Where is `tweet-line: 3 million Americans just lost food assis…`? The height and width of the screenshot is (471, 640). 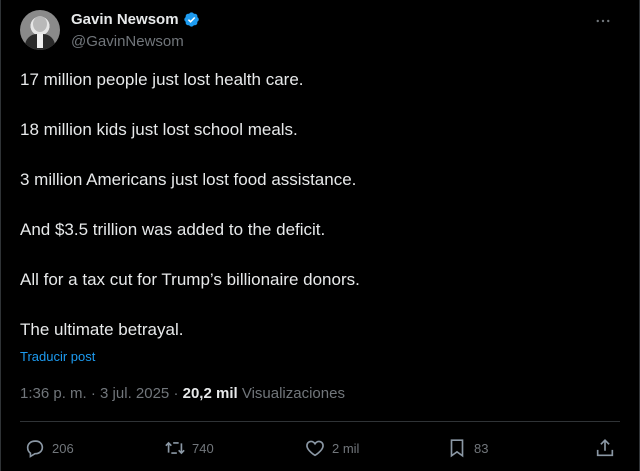
tweet-line: 3 million Americans just lost food assis… is located at coordinates (188, 179).